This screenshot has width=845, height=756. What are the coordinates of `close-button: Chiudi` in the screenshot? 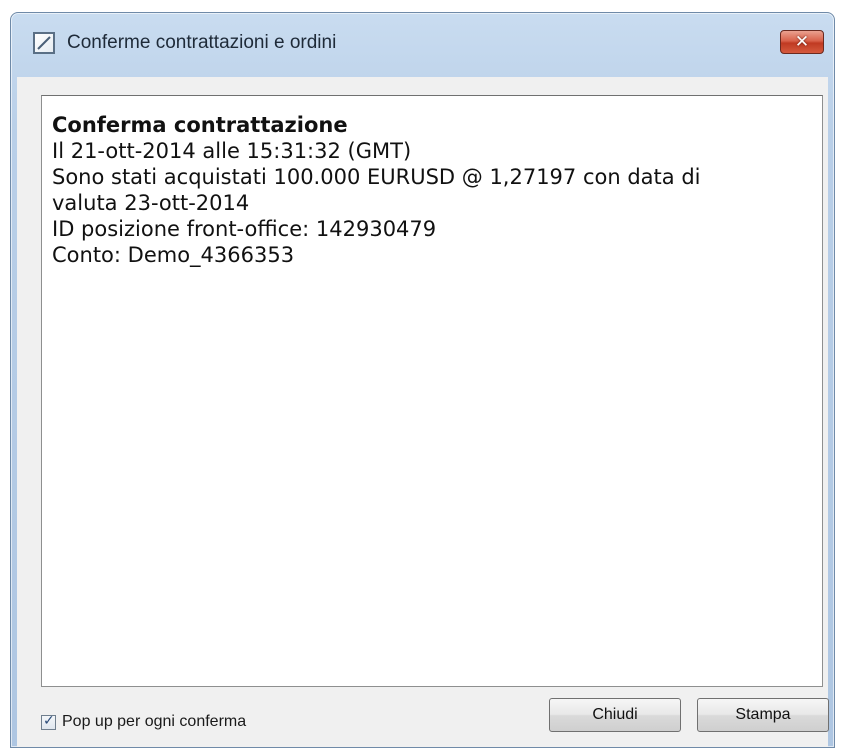 It's located at (615, 715).